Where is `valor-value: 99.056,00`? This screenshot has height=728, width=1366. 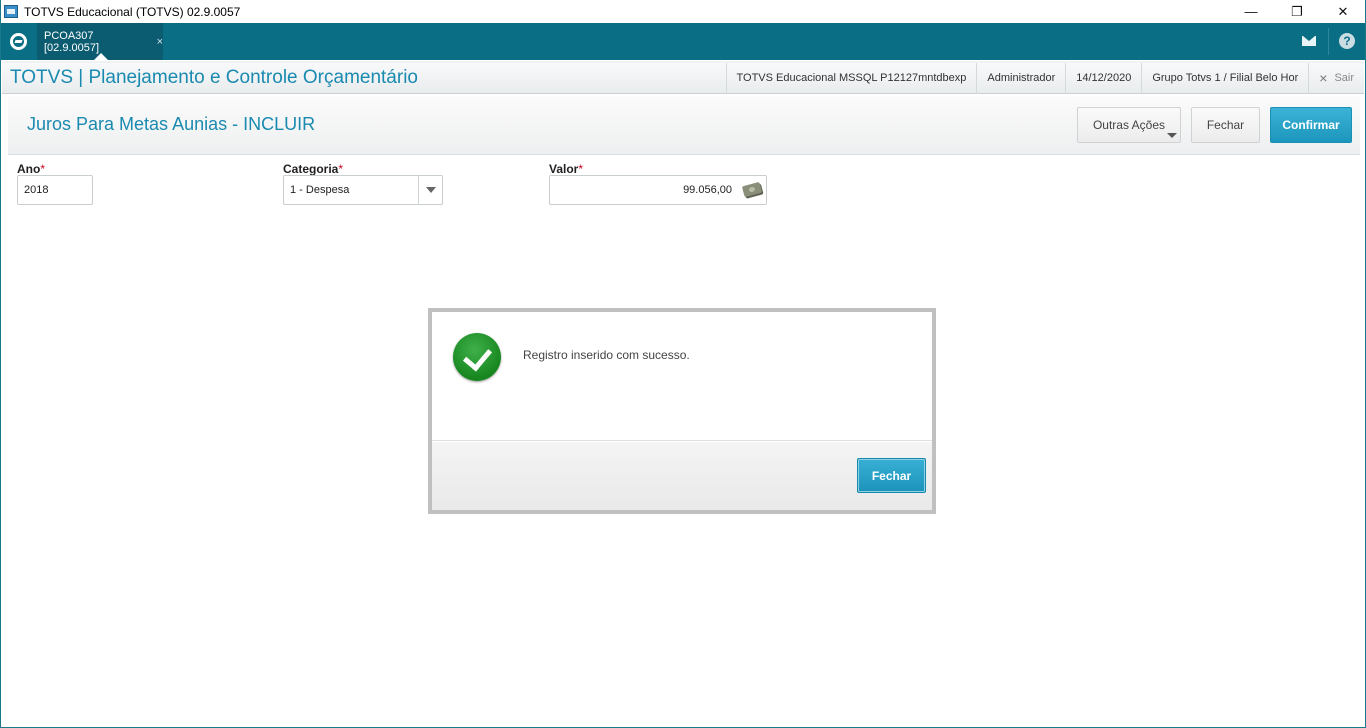
valor-value: 99.056,00 is located at coordinates (707, 190).